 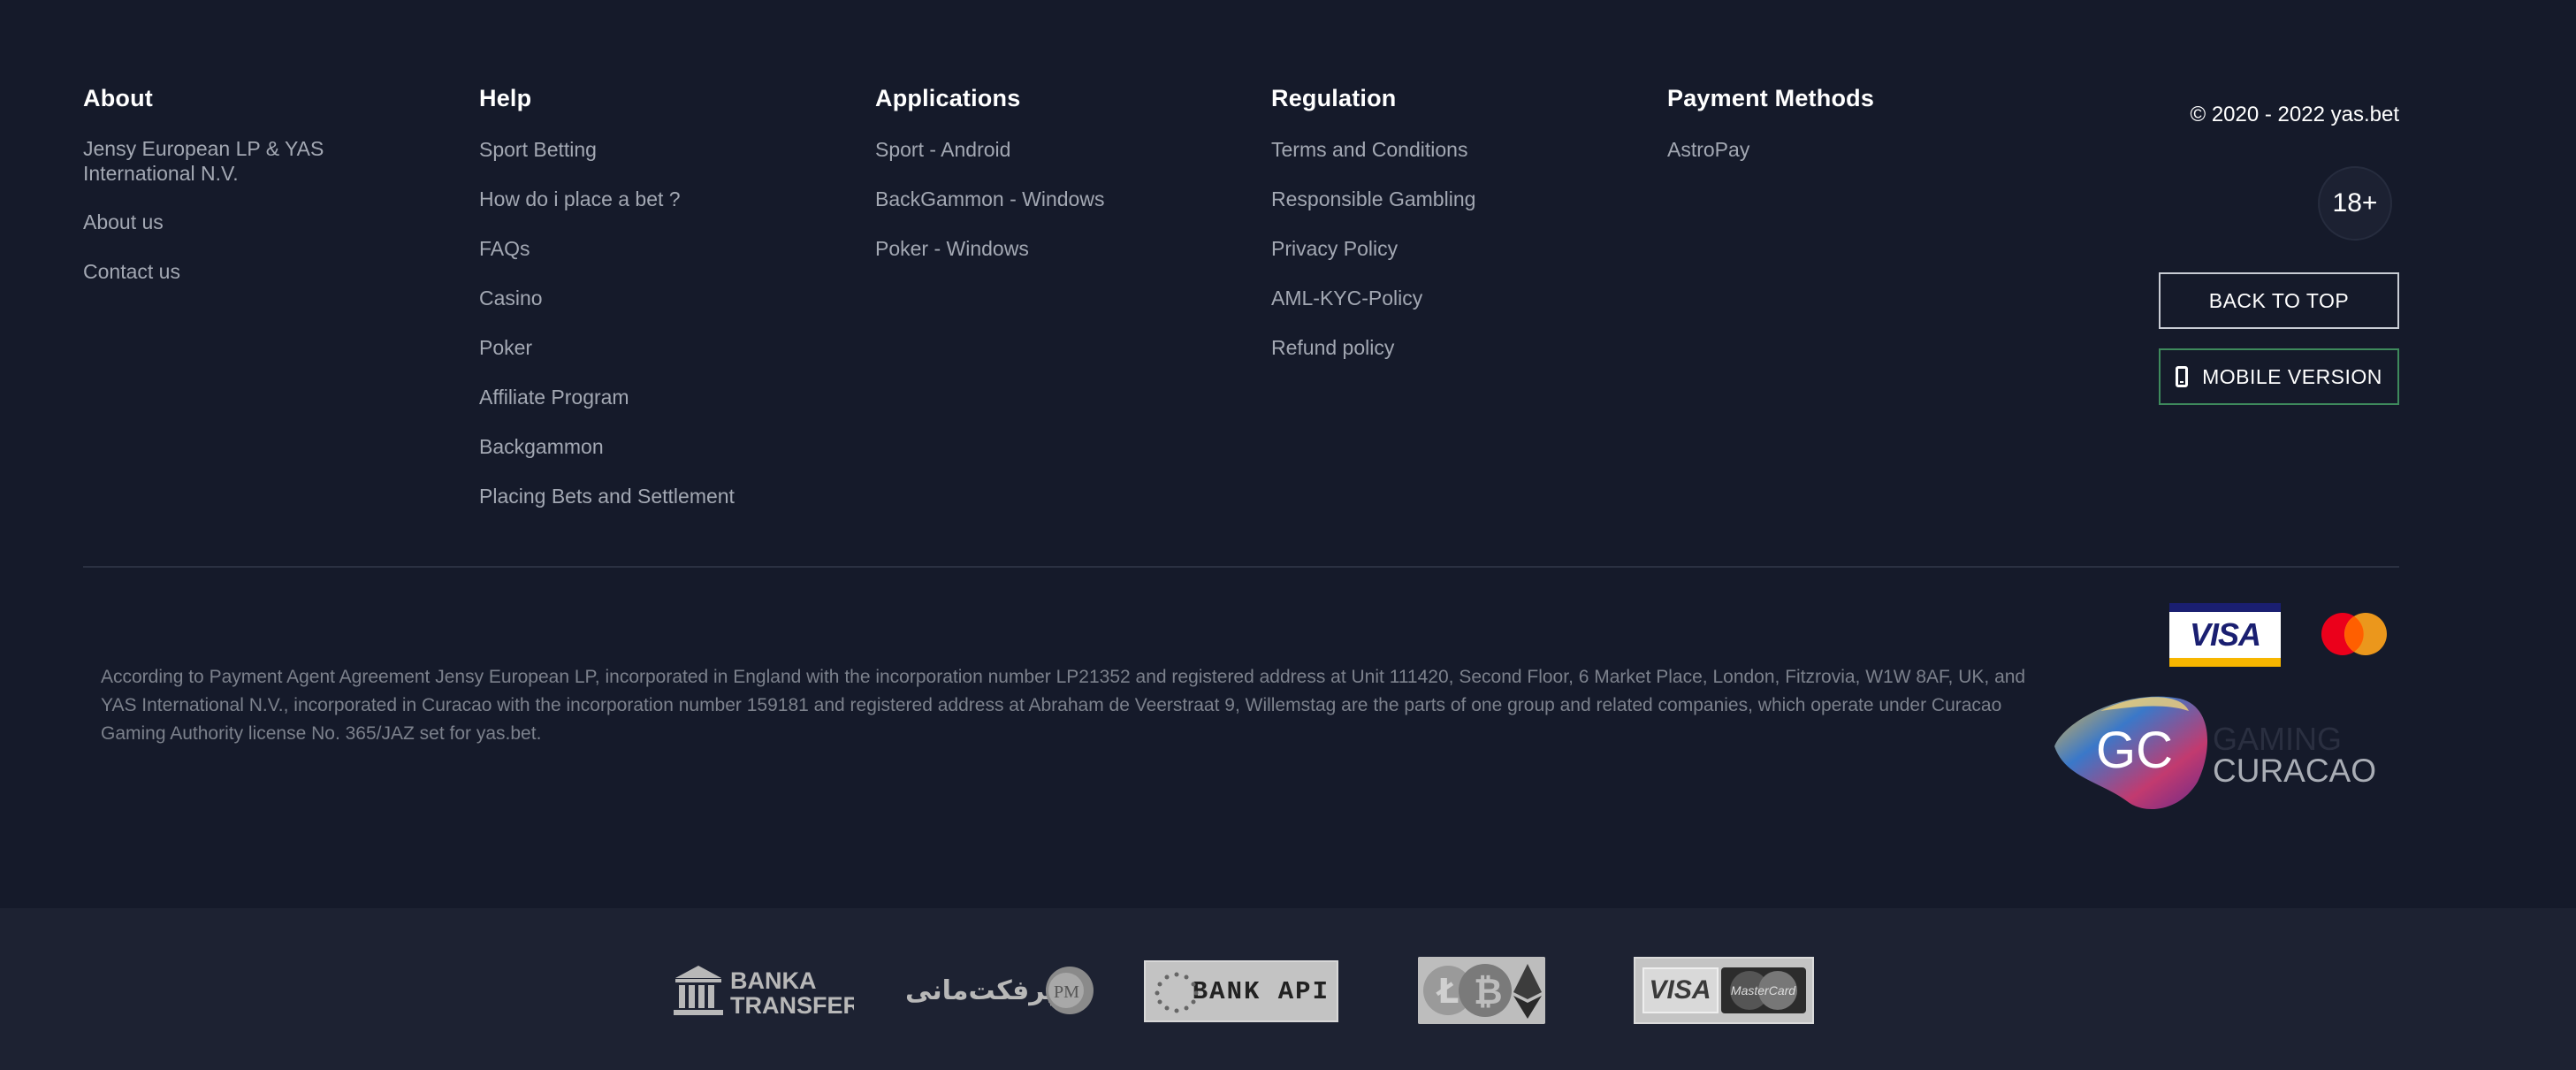 I want to click on column-heading-applications: Applications, so click(x=948, y=98).